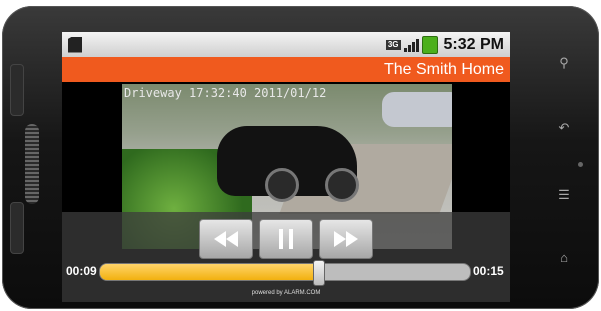 The image size is (601, 311). Describe the element at coordinates (564, 258) in the screenshot. I see `home-icon: ⌂` at that location.